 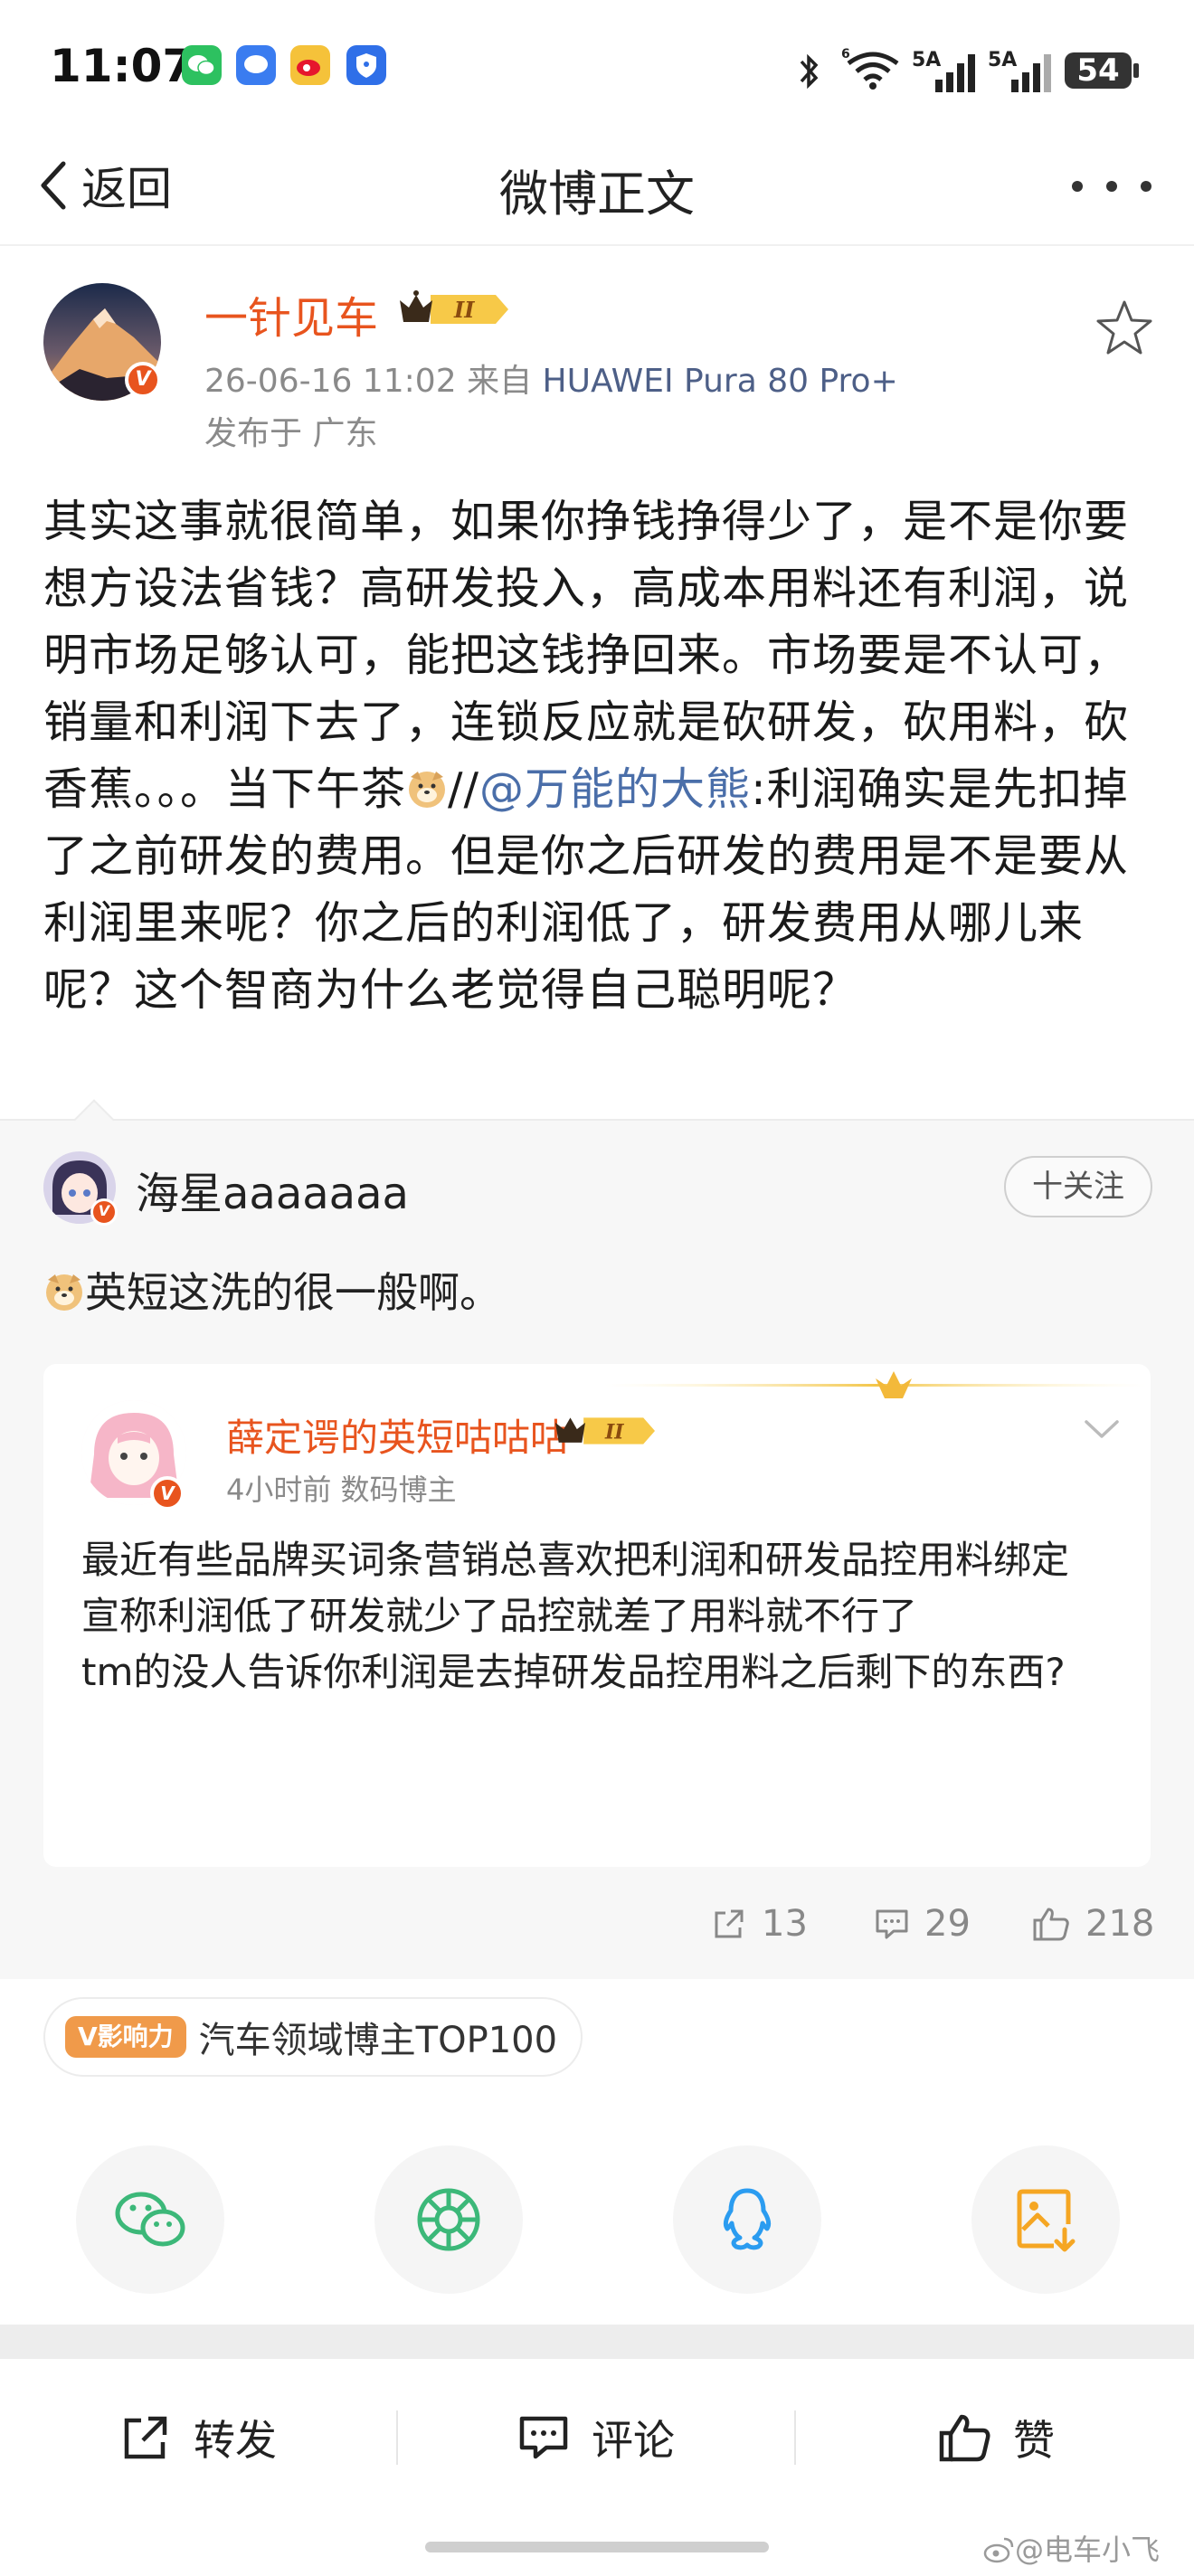 What do you see at coordinates (397, 1435) in the screenshot?
I see `card-author-name: 薛定谔的英短咕咕咕` at bounding box center [397, 1435].